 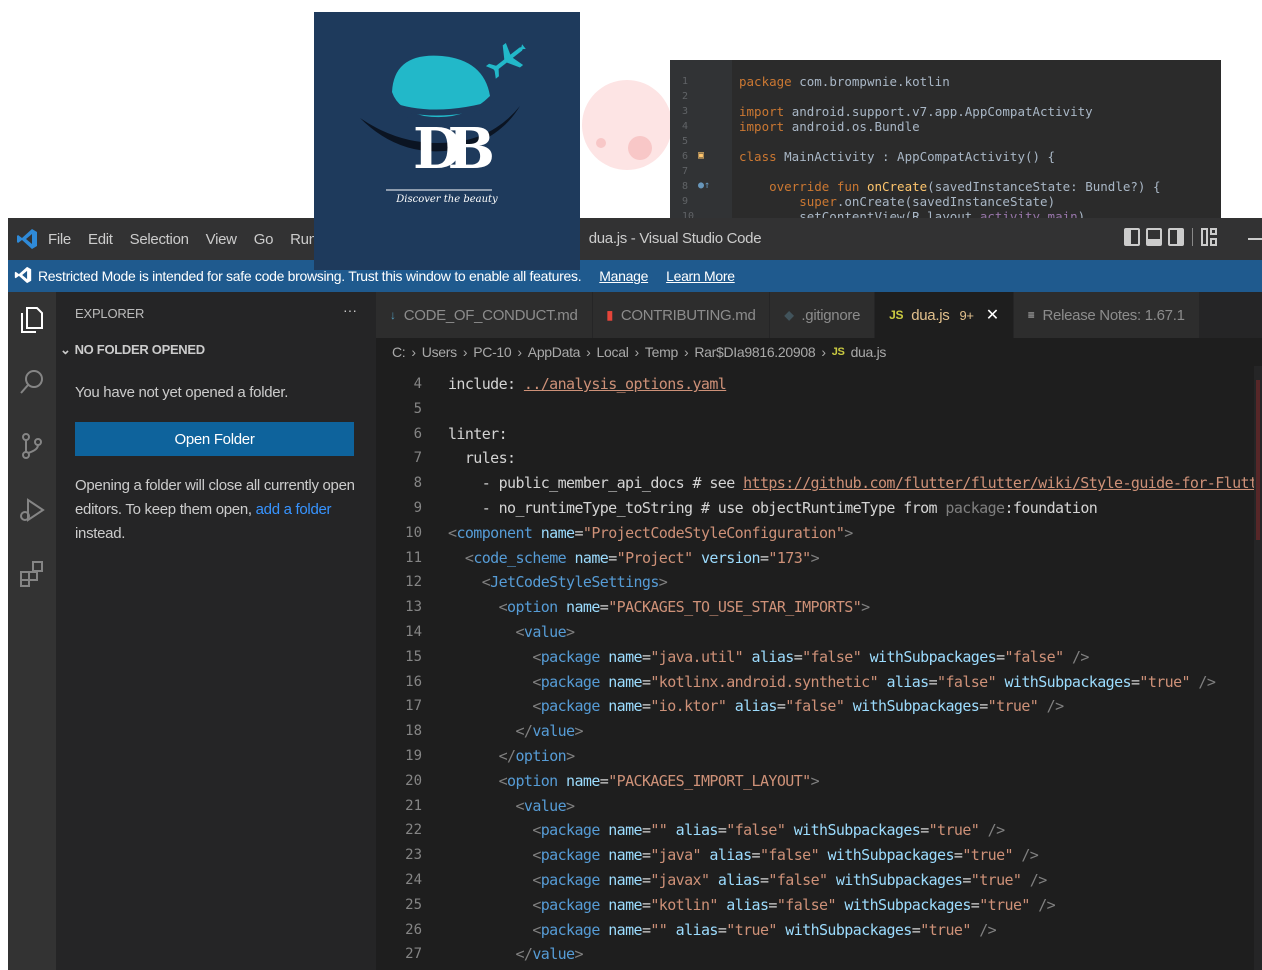 I want to click on tab-label: CONTRIBUTING.md, so click(x=688, y=315).